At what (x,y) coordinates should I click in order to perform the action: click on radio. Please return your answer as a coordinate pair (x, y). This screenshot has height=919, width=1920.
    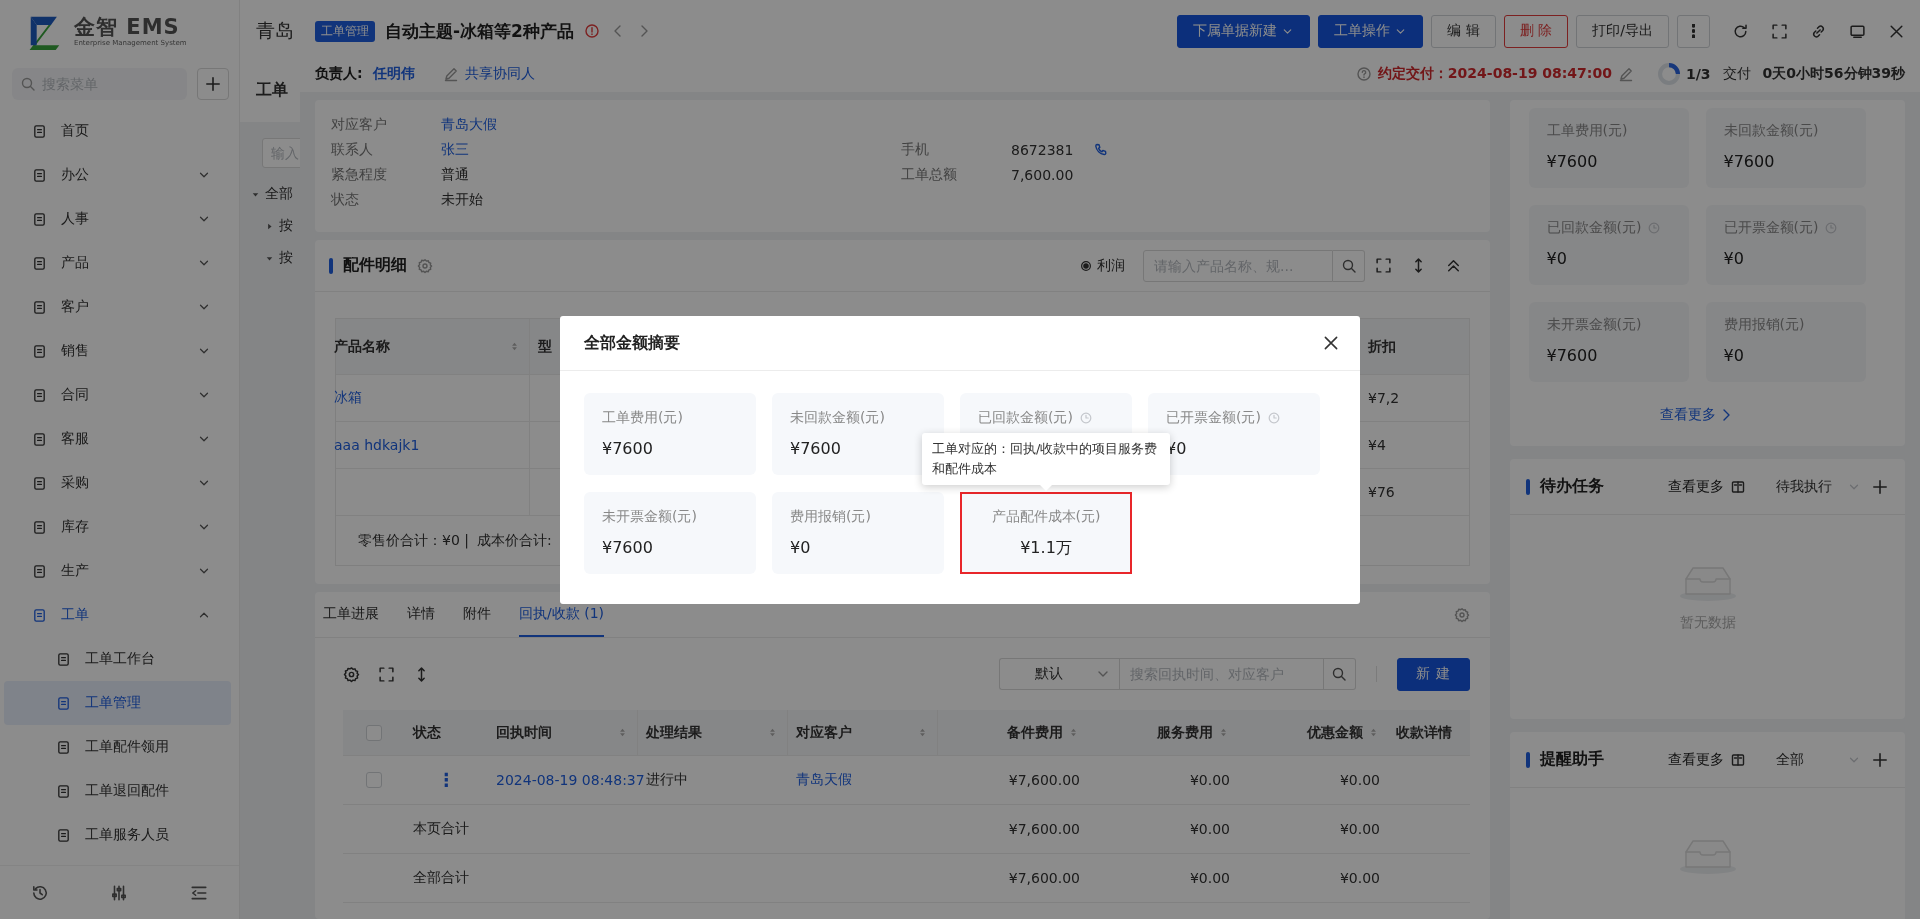
    Looking at the image, I should click on (1086, 265).